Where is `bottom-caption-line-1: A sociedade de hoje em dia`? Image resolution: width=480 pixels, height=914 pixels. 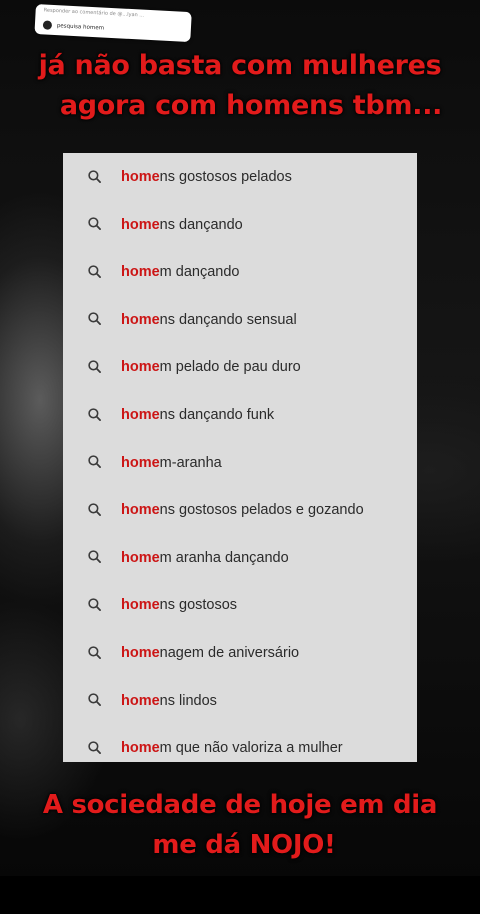 bottom-caption-line-1: A sociedade de hoje em dia is located at coordinates (240, 805).